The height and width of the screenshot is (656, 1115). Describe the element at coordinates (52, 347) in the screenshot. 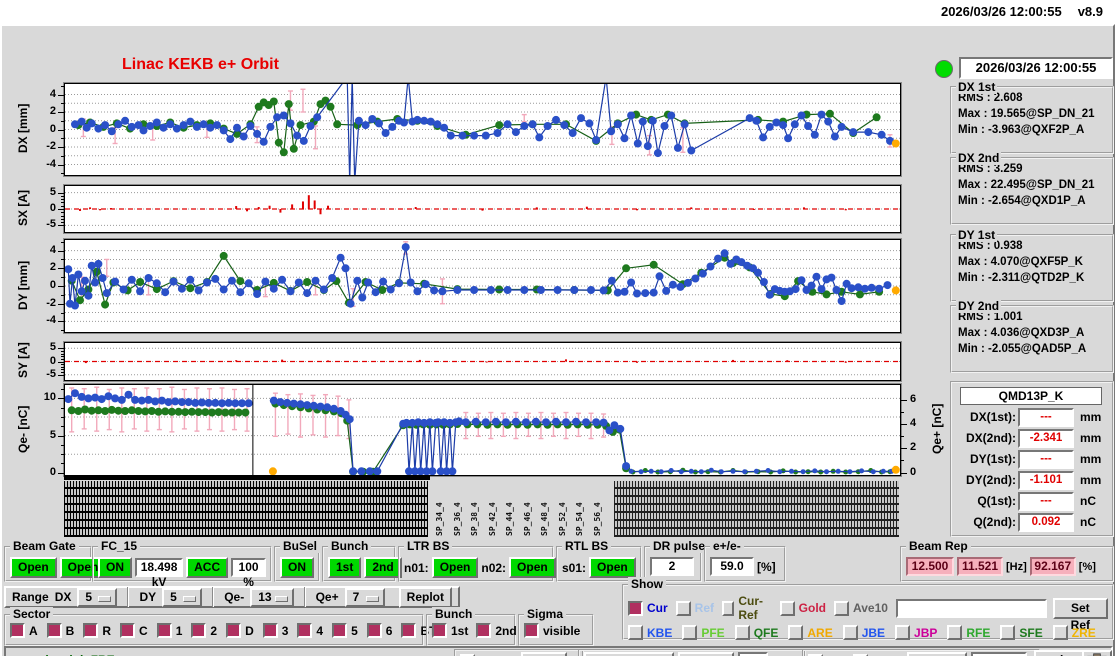

I see `axis-tick-label: 5` at that location.